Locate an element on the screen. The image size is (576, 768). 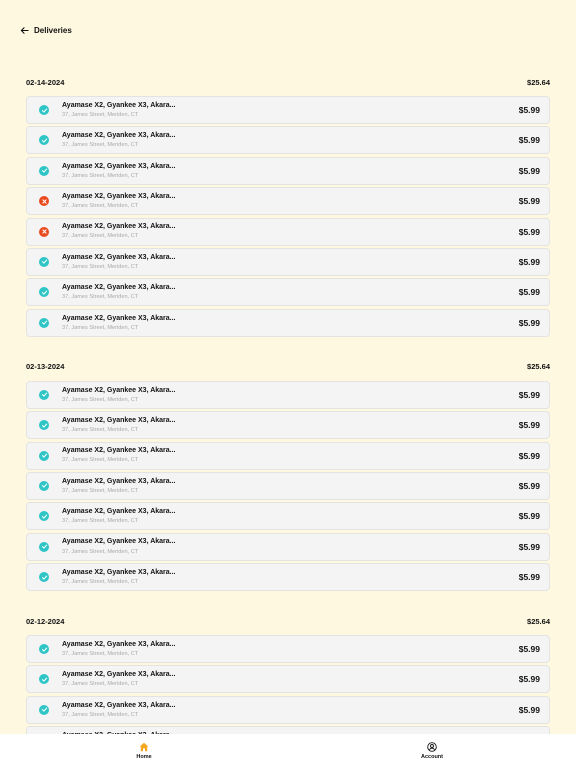
tab-account: Account is located at coordinates (432, 751).